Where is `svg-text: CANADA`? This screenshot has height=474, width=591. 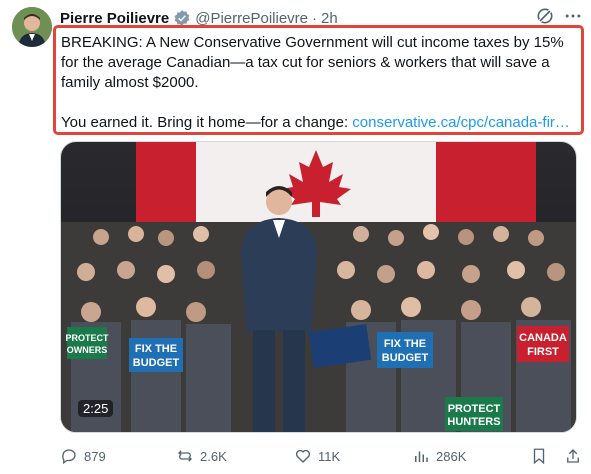 svg-text: CANADA is located at coordinates (543, 338).